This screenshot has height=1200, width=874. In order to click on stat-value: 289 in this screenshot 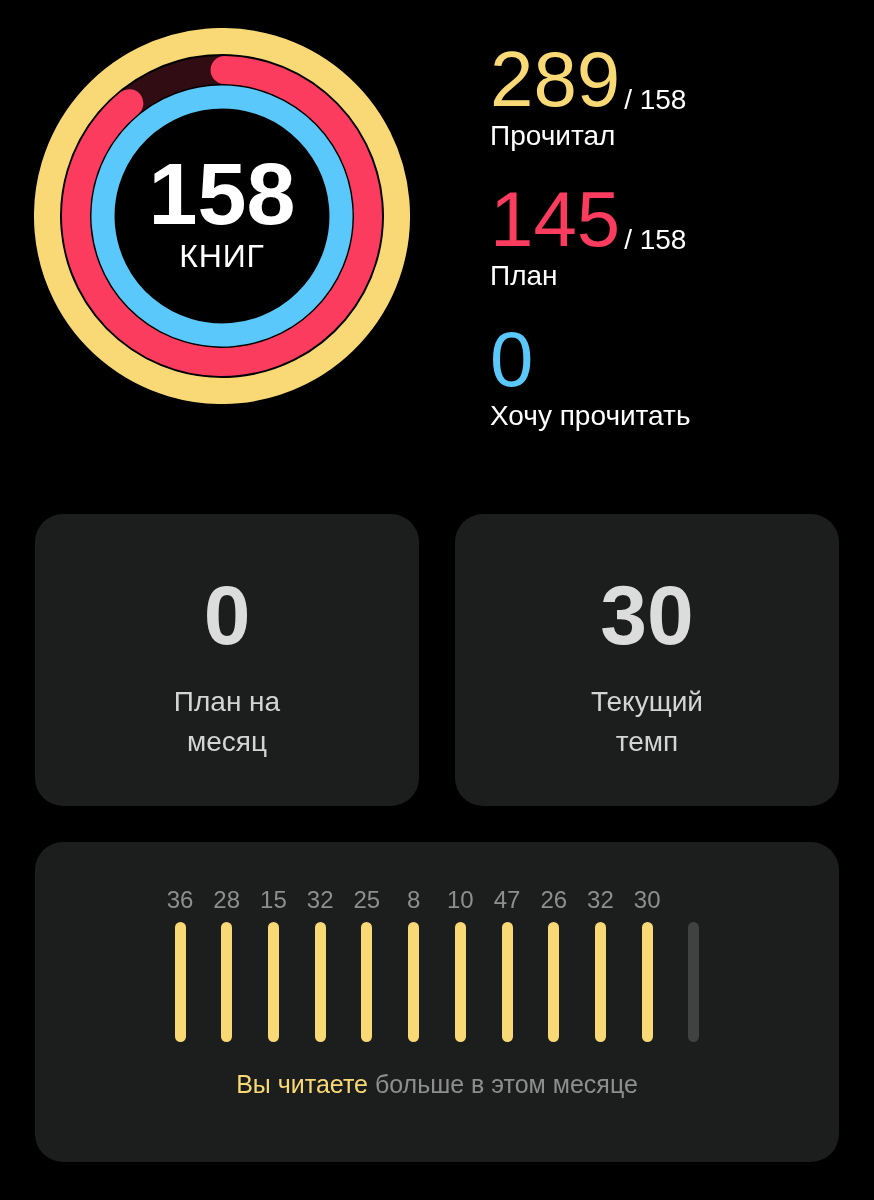, I will do `click(555, 79)`.